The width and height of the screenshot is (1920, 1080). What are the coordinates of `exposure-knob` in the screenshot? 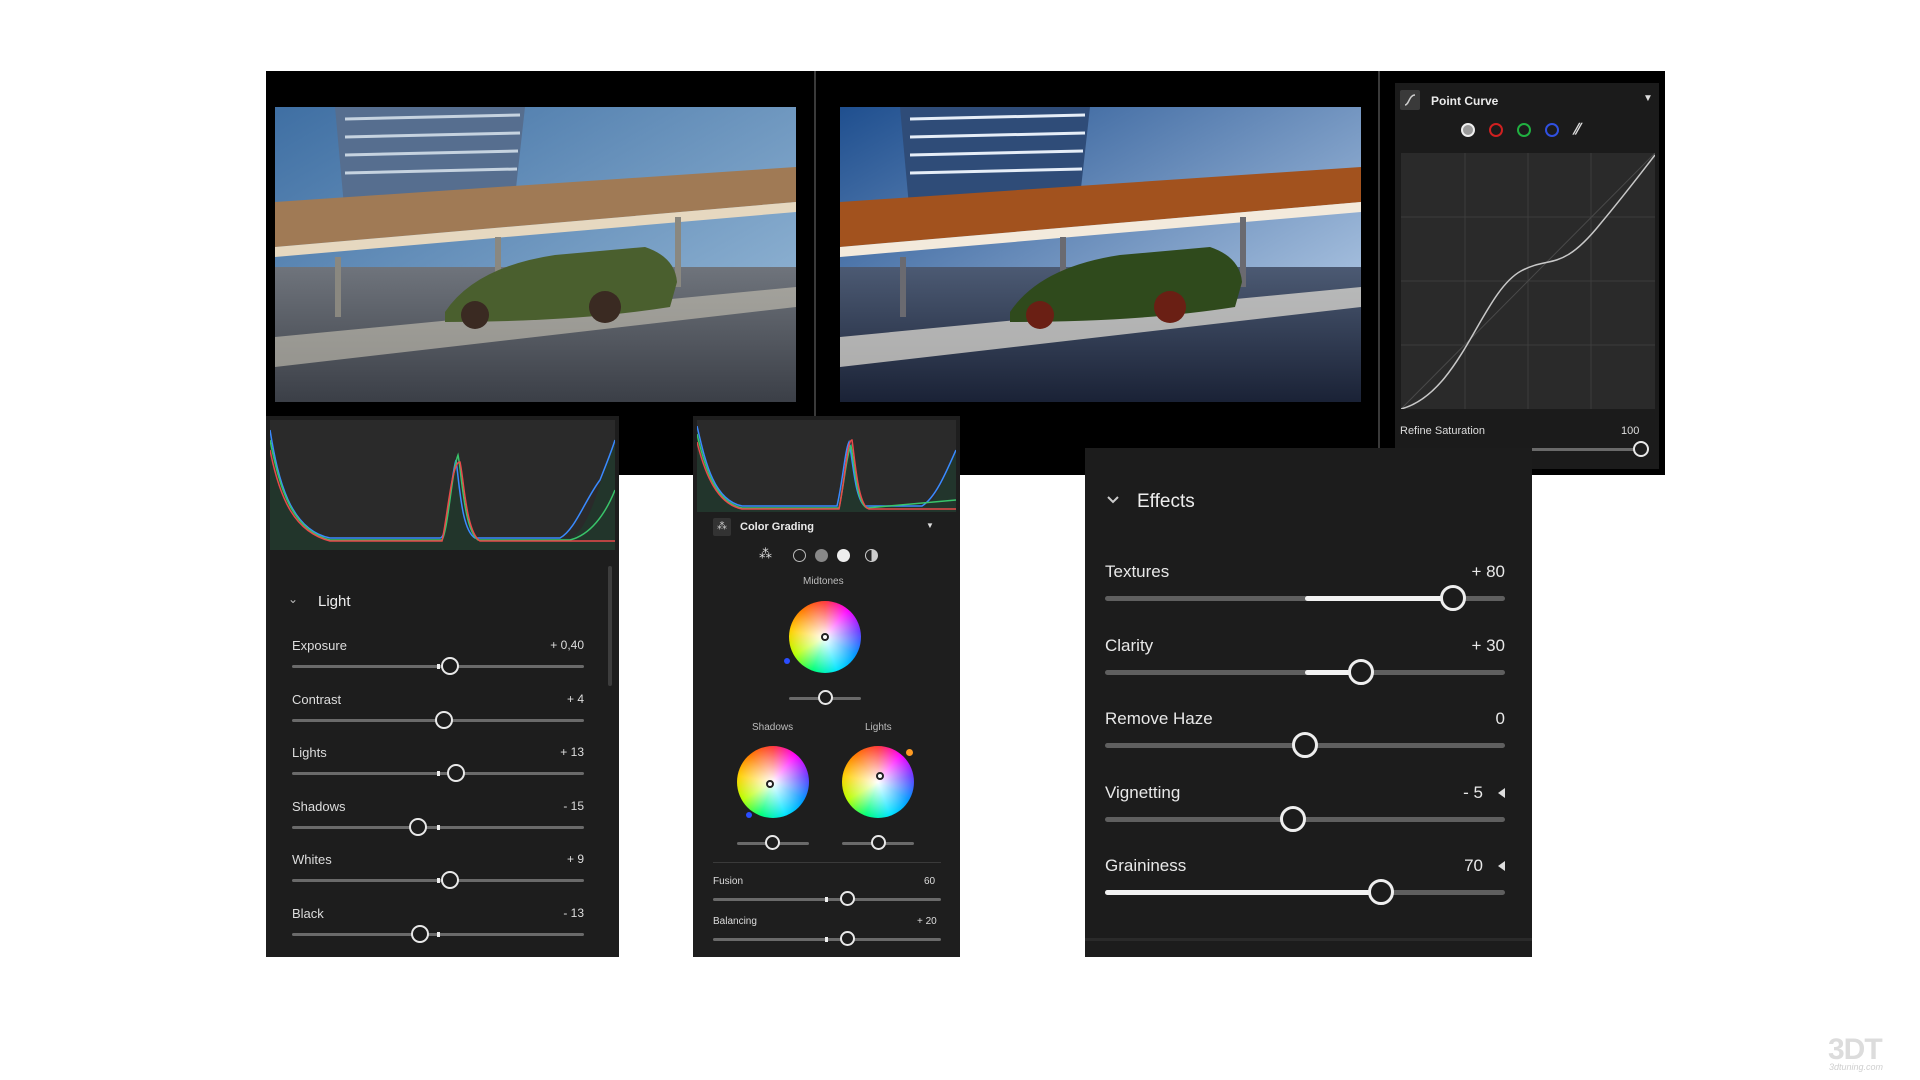 It's located at (449, 666).